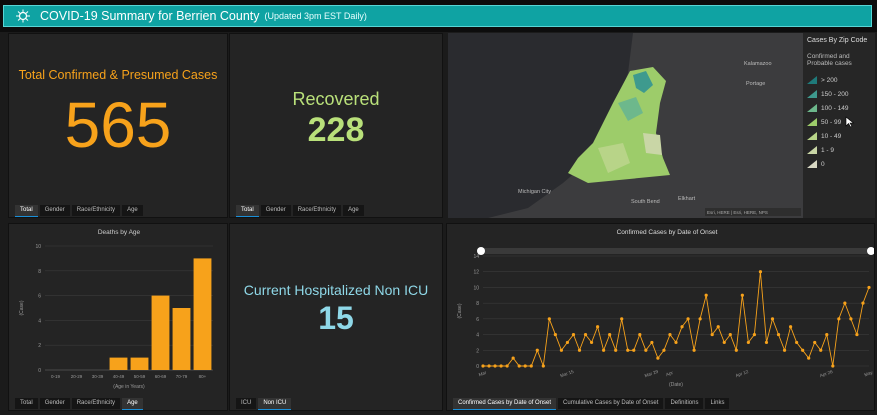 This screenshot has width=877, height=415. I want to click on tab-links: Links, so click(717, 403).